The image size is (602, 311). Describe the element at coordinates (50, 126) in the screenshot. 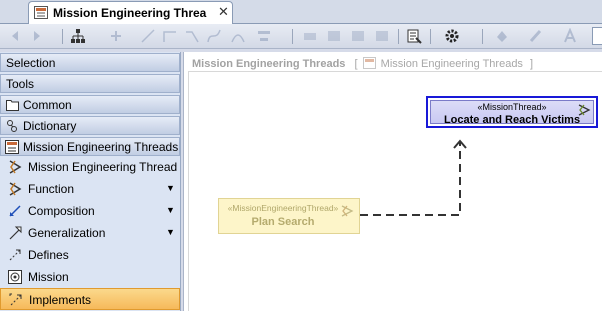

I see `palette-group-label: Dictionary` at that location.